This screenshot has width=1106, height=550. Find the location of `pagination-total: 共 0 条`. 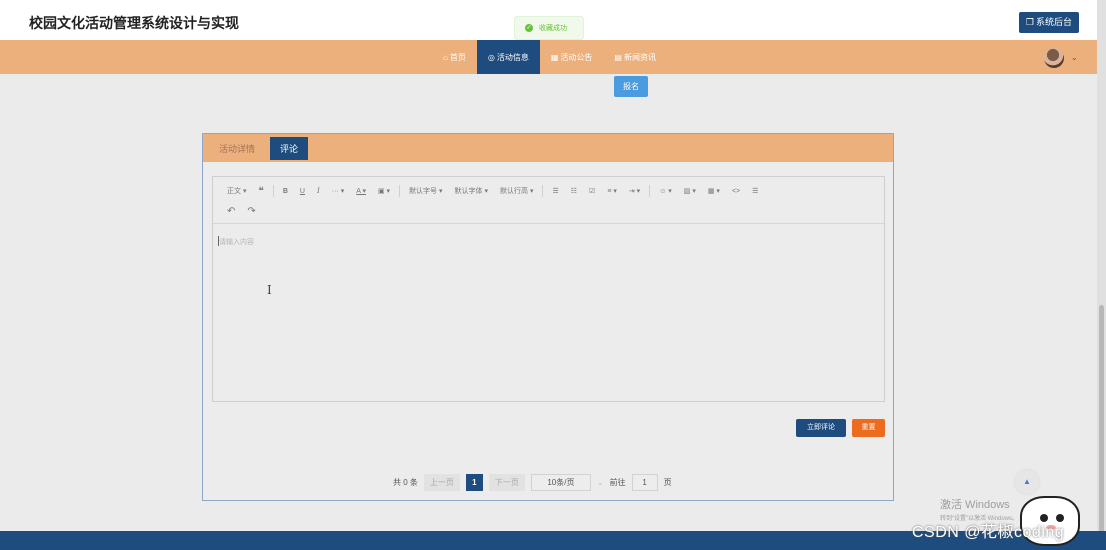

pagination-total: 共 0 条 is located at coordinates (405, 482).